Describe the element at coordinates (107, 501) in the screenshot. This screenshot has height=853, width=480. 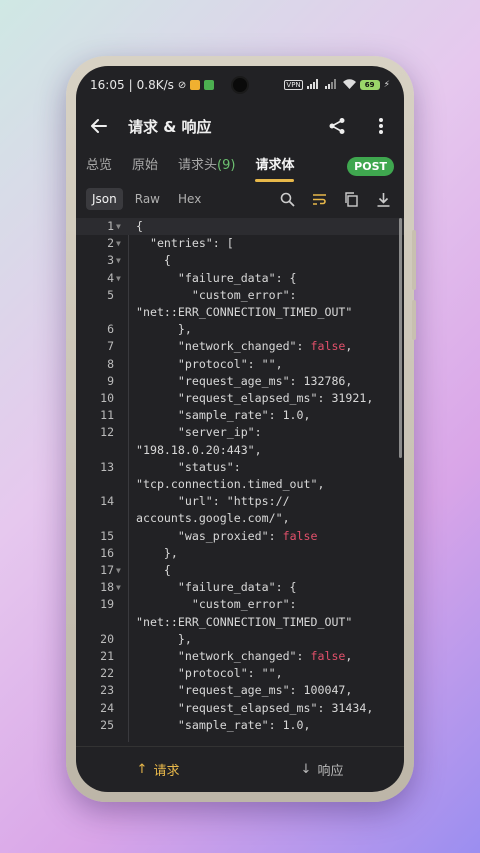
I see `line-number: 14` at that location.